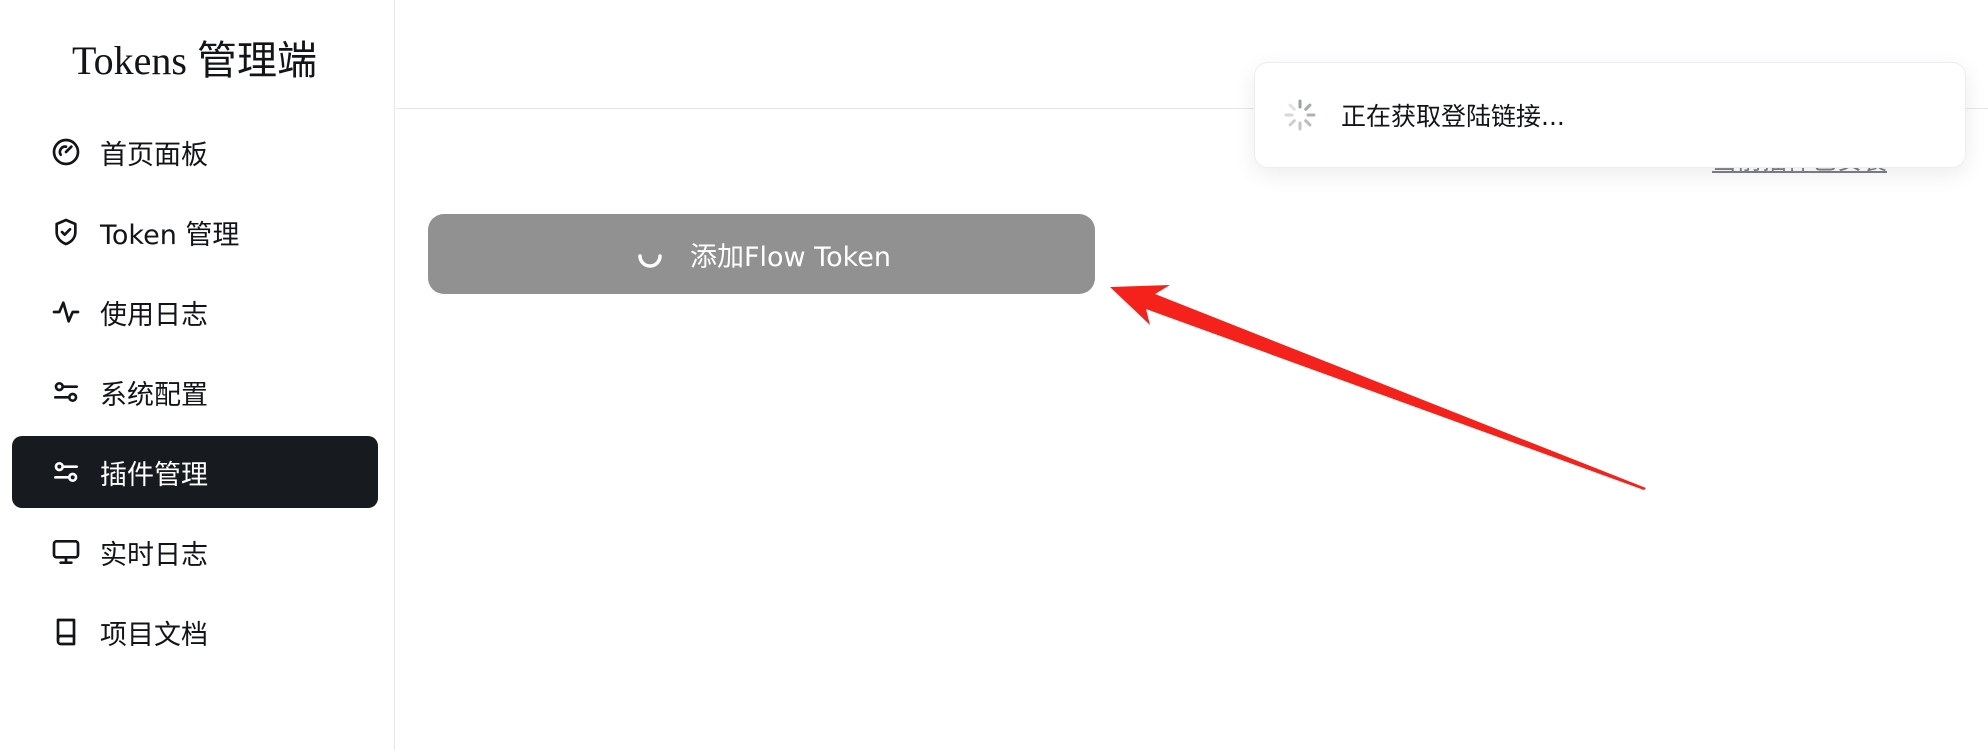 The height and width of the screenshot is (750, 1988). I want to click on sidebar-item-dashboard: 首页面板, so click(195, 152).